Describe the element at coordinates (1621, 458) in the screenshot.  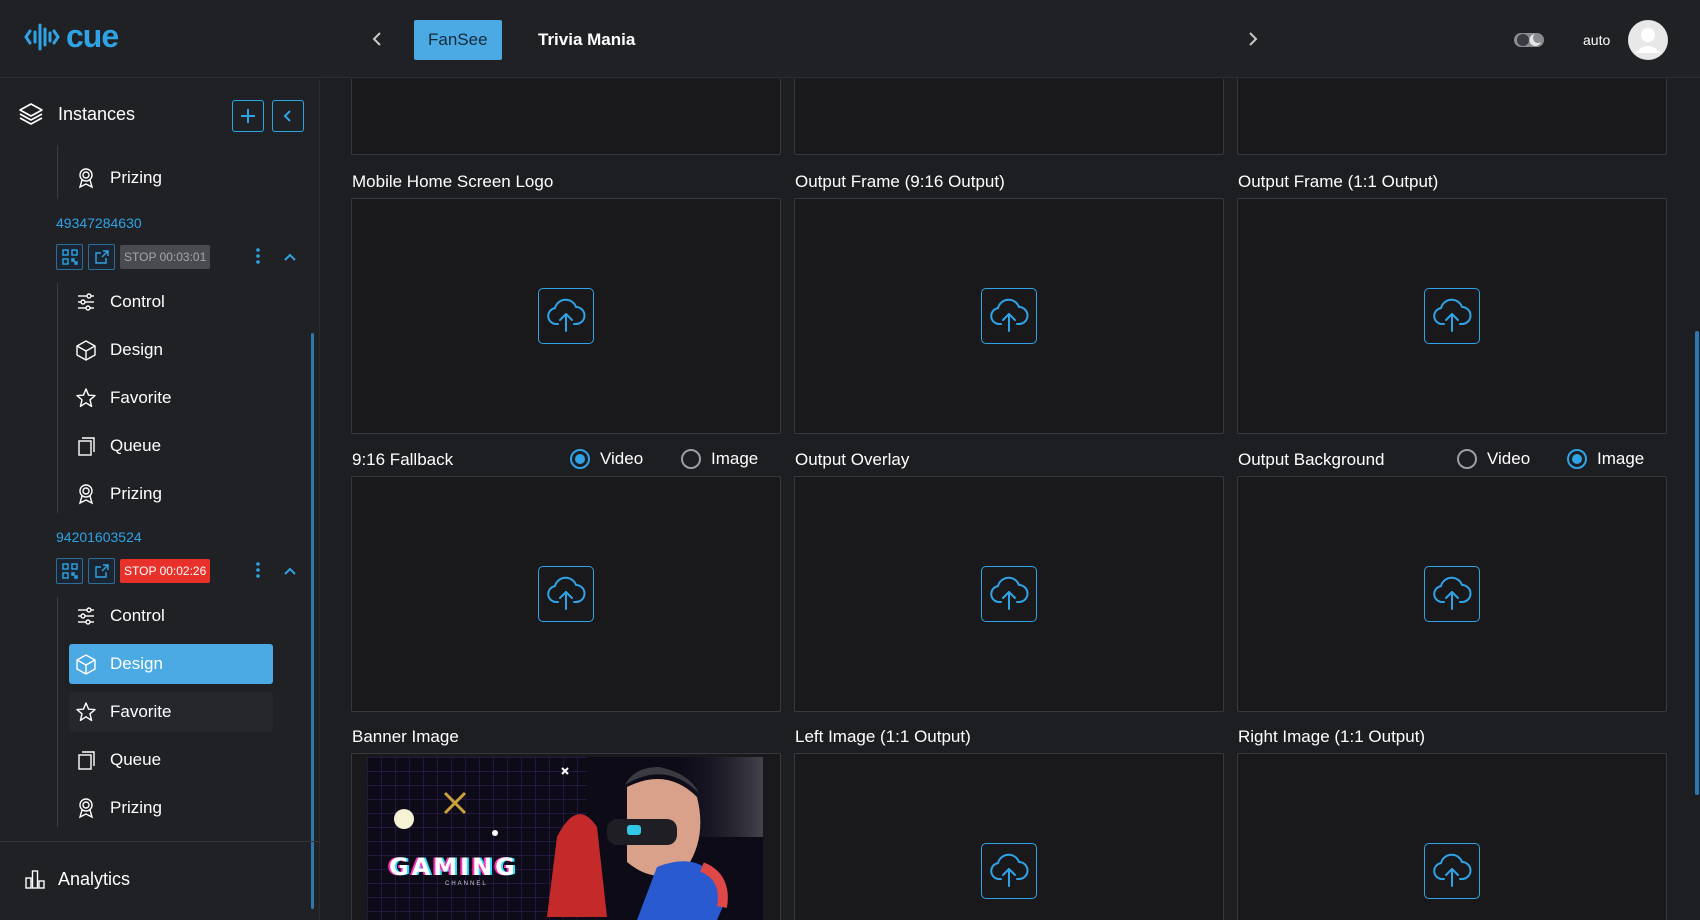
I see `radio-label: Image` at that location.